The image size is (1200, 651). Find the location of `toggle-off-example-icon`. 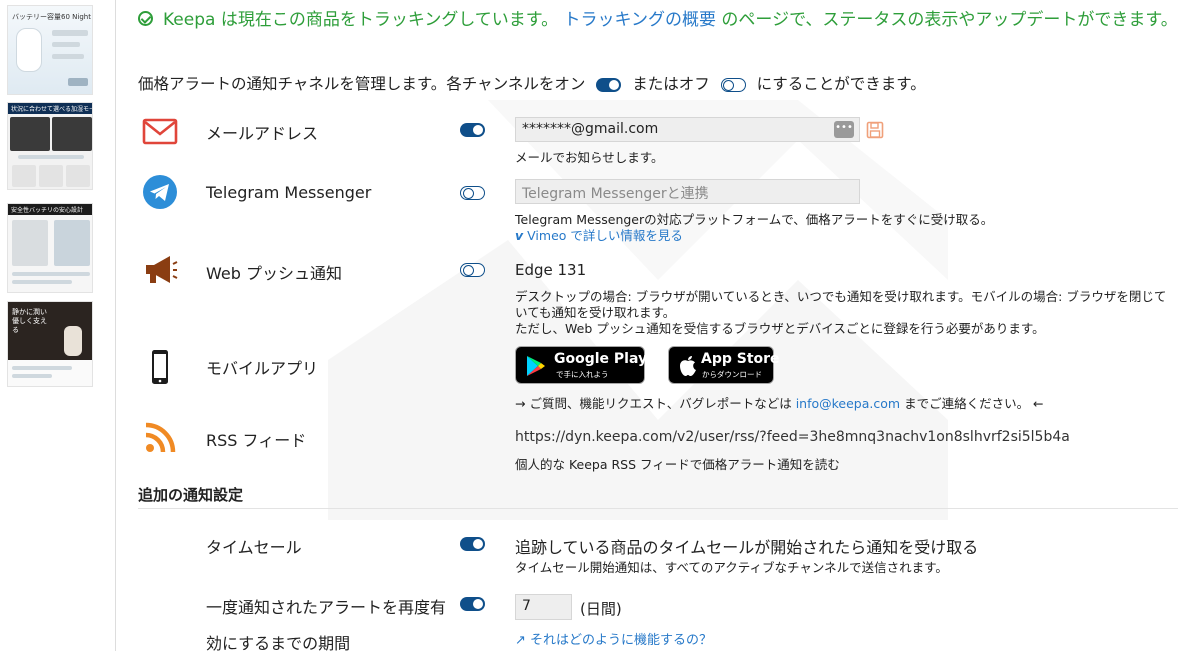

toggle-off-example-icon is located at coordinates (733, 84).